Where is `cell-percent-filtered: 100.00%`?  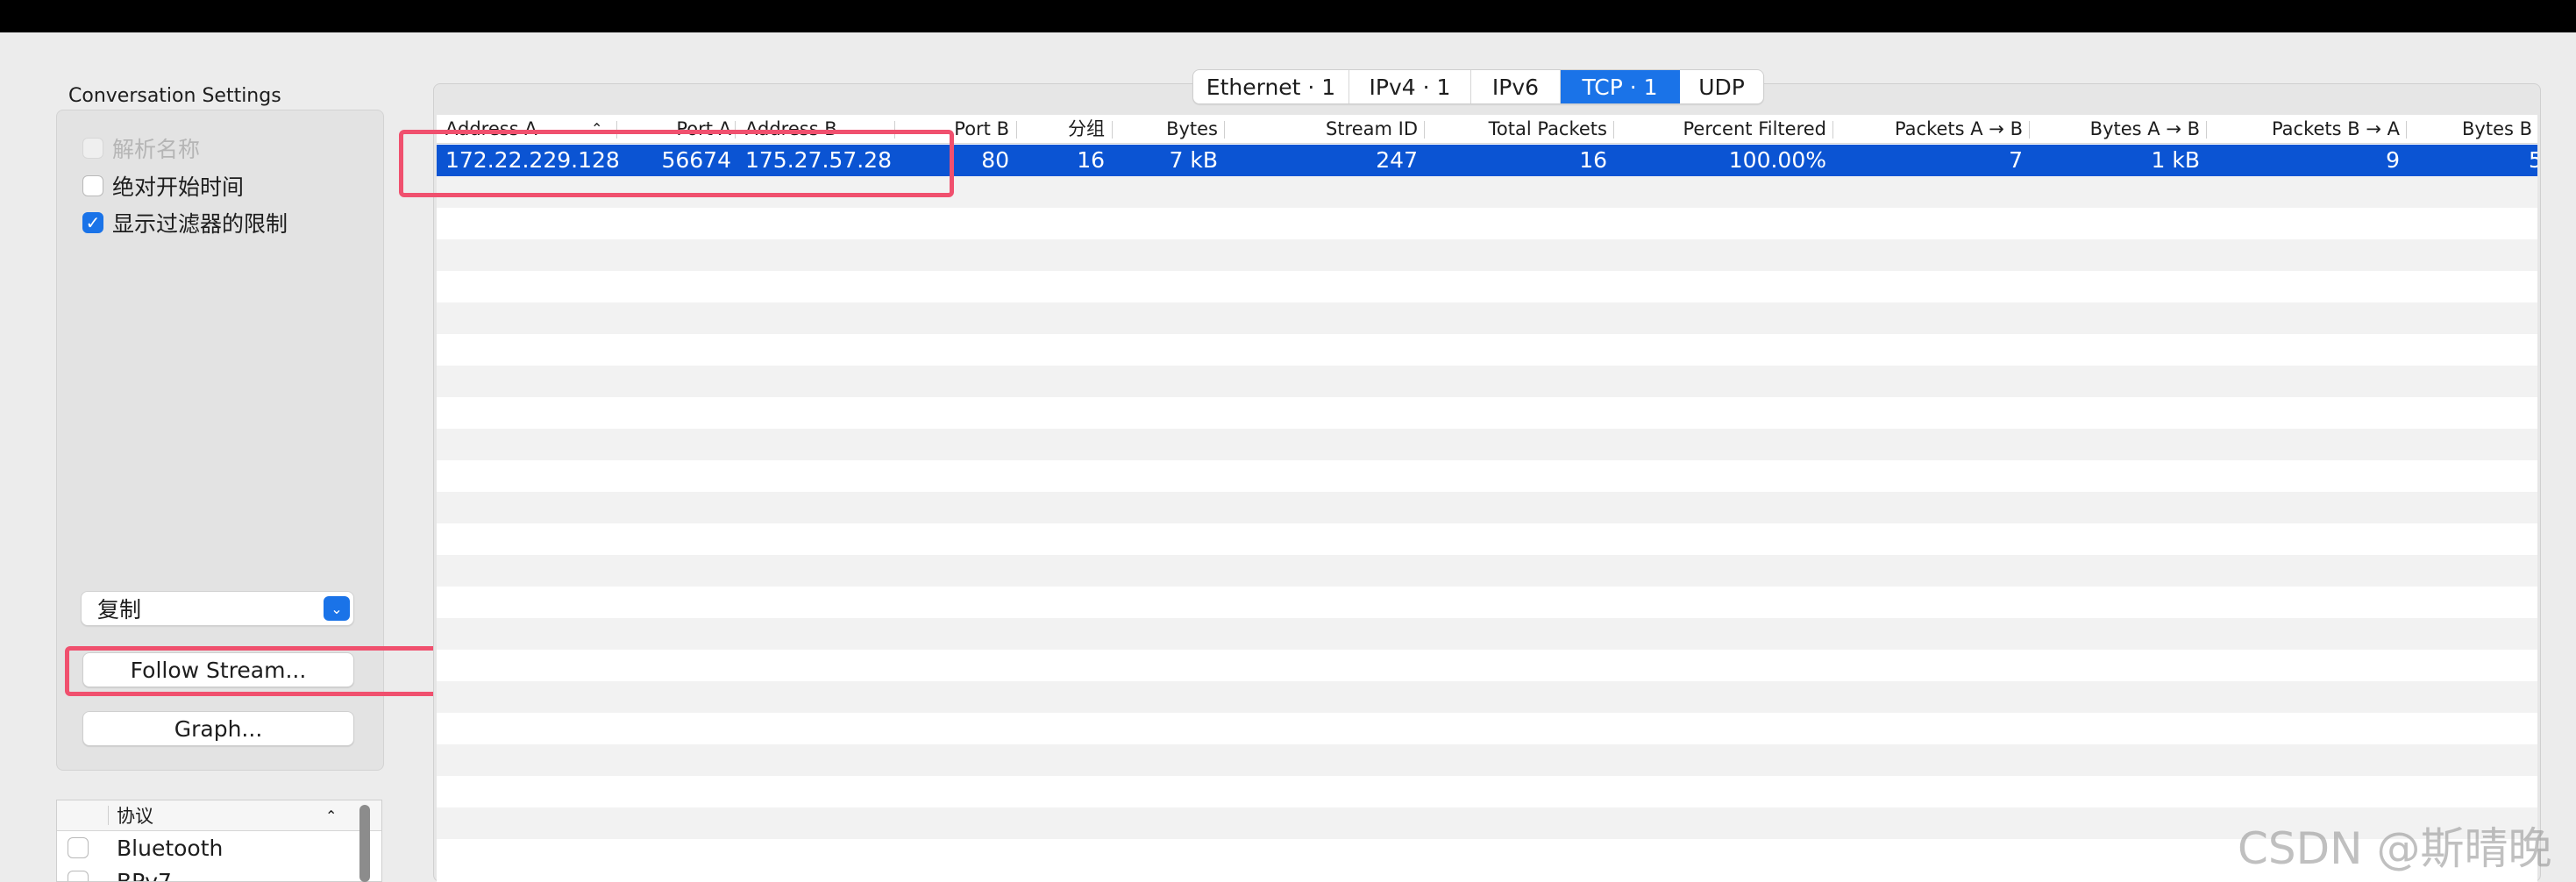
cell-percent-filtered: 100.00% is located at coordinates (1777, 160).